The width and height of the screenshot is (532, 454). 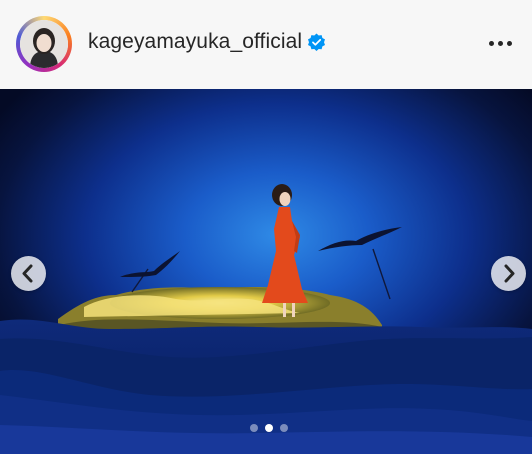 I want to click on chevron-left-icon, so click(x=27, y=273).